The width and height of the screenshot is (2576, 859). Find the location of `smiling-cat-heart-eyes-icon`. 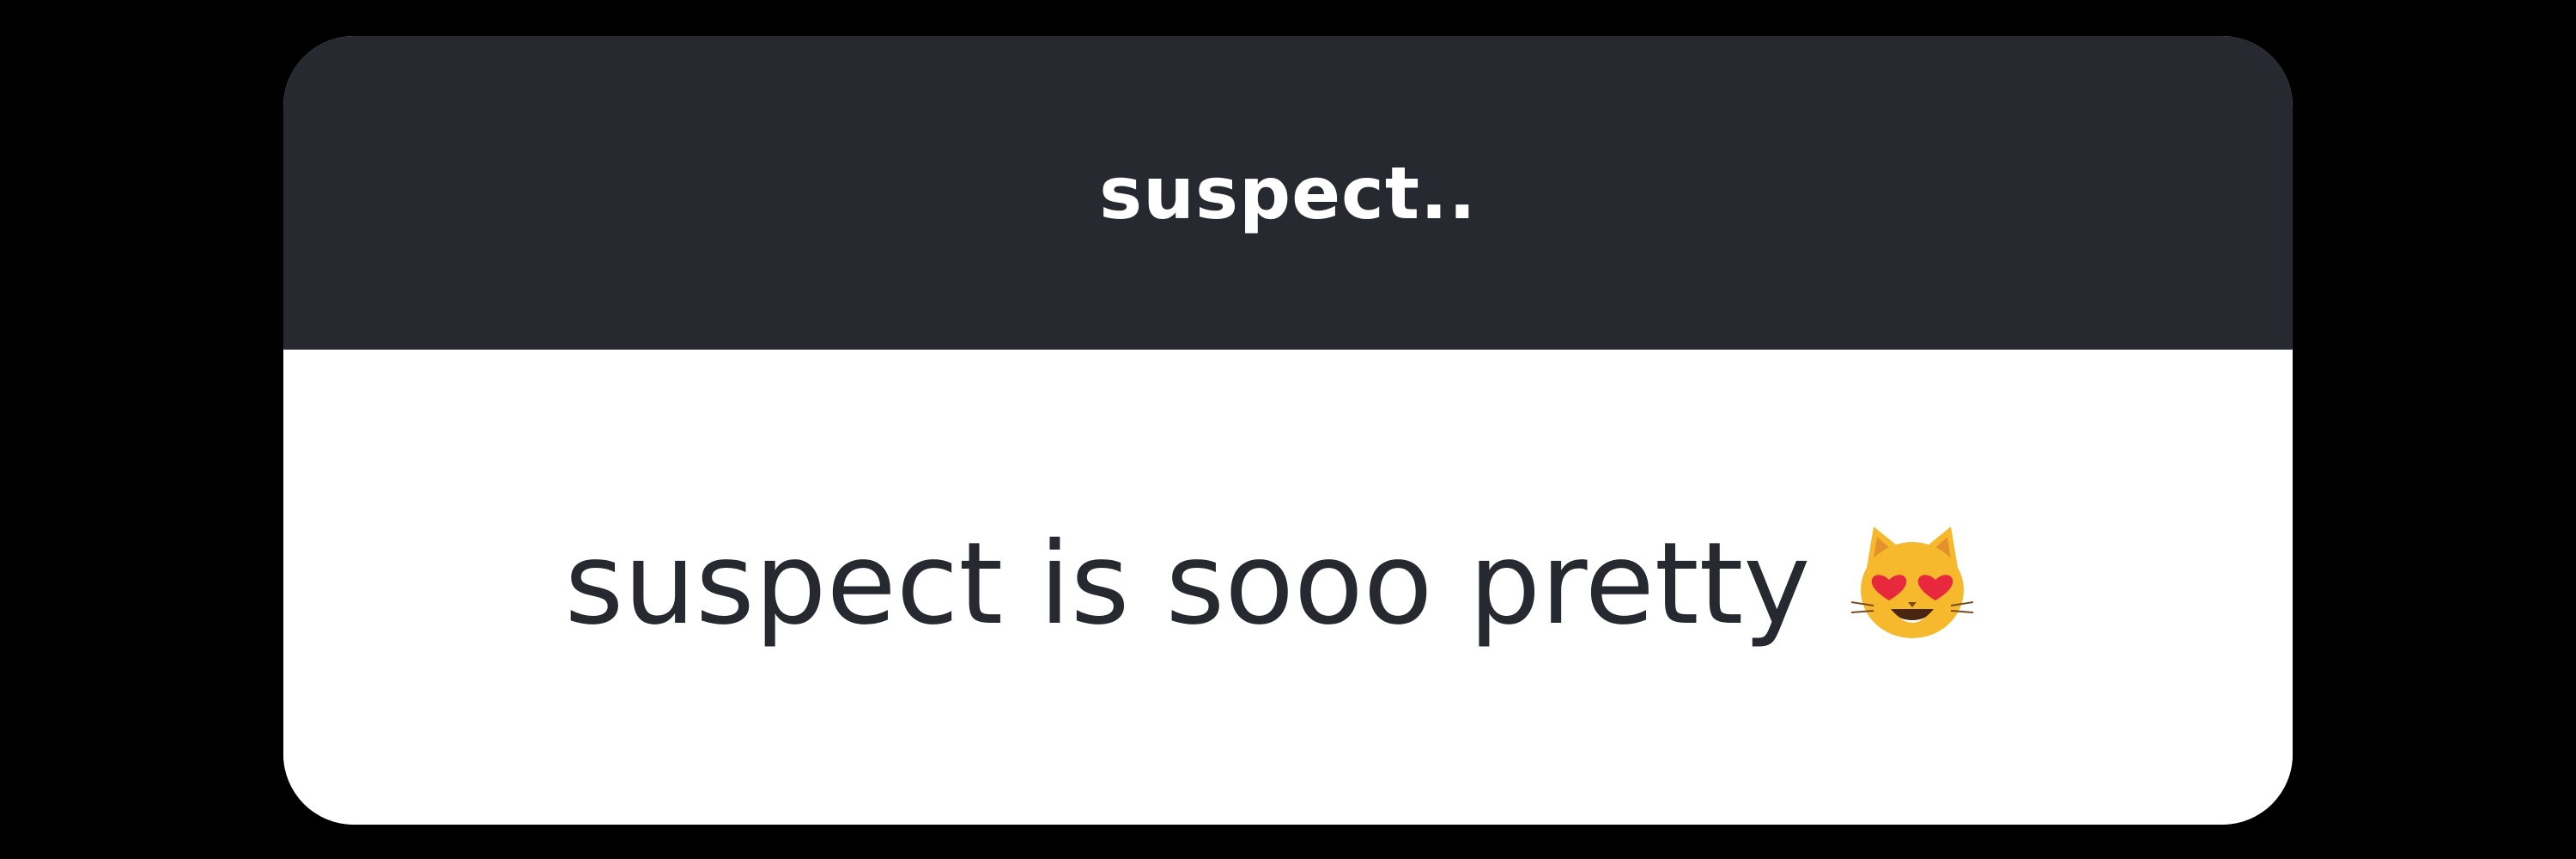

smiling-cat-heart-eyes-icon is located at coordinates (1912, 585).